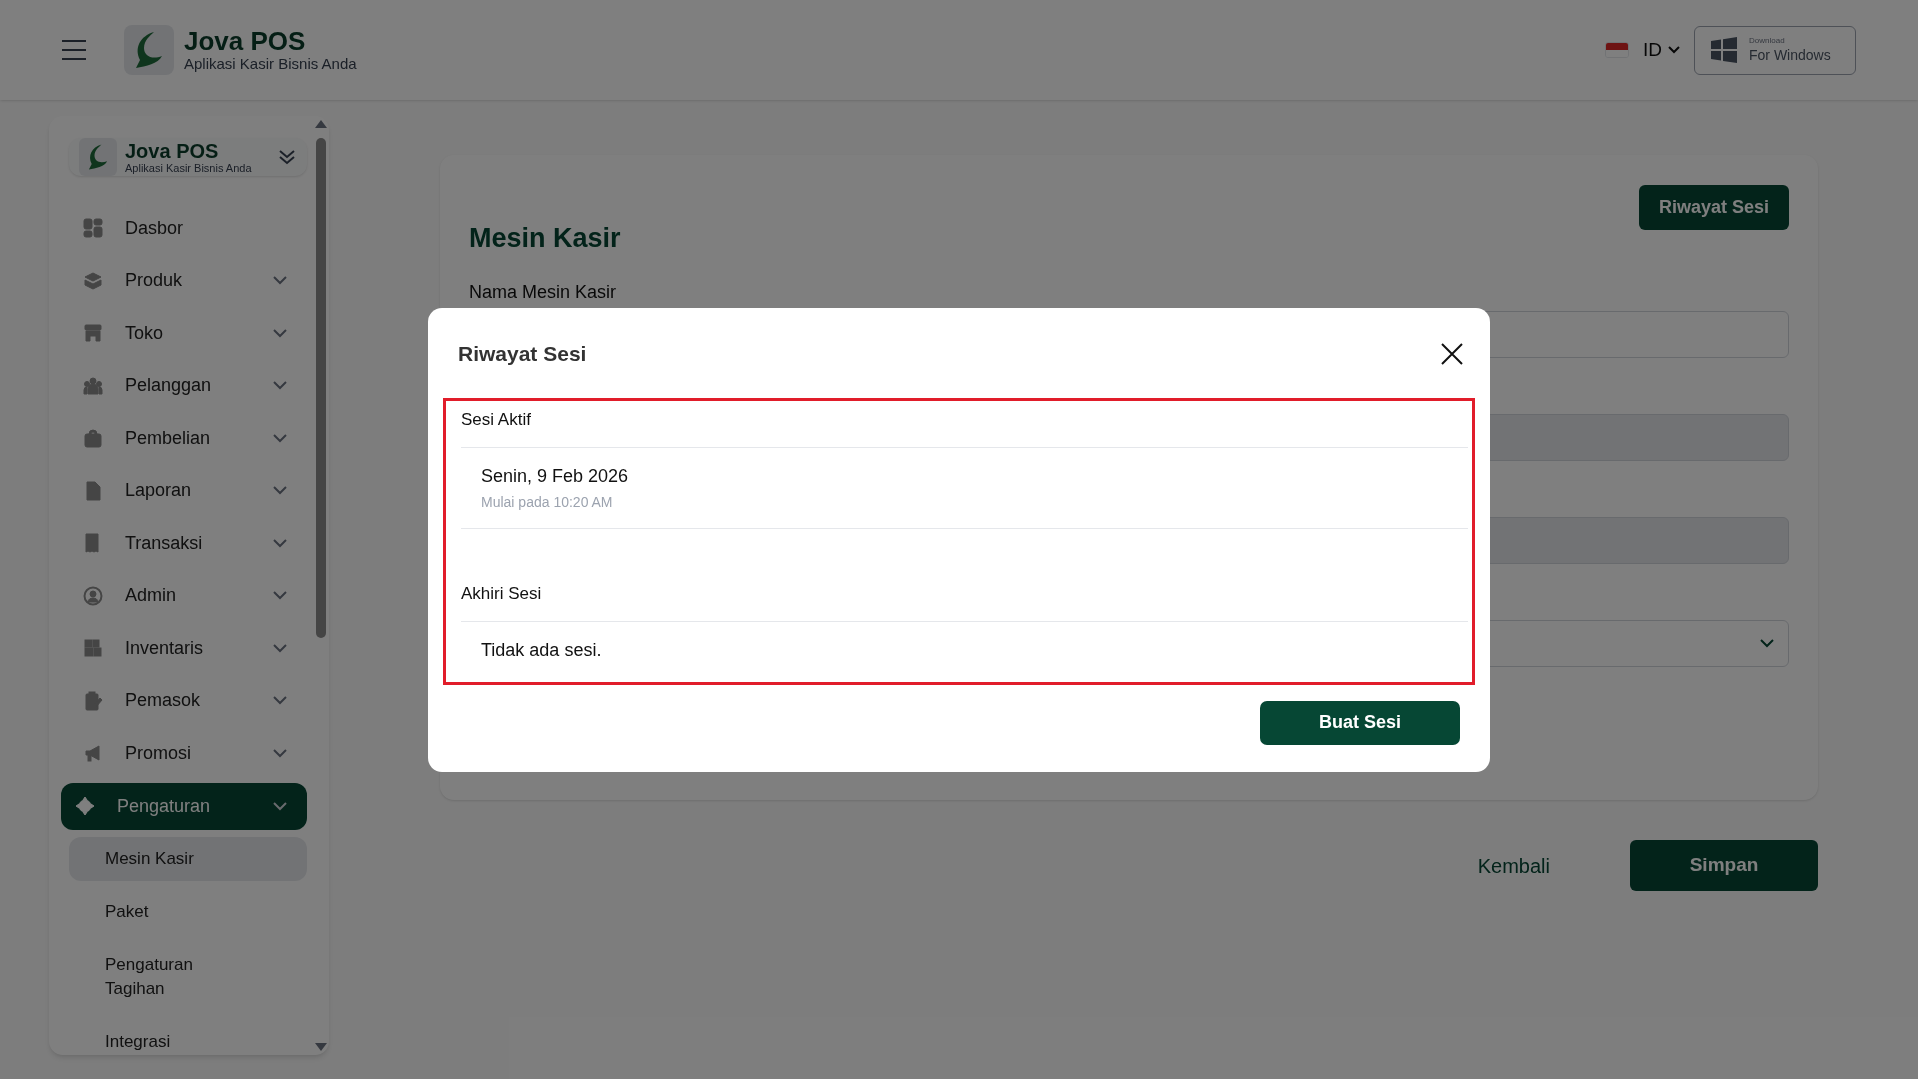  Describe the element at coordinates (169, 1037) in the screenshot. I see `submenu-item: Integrasi` at that location.